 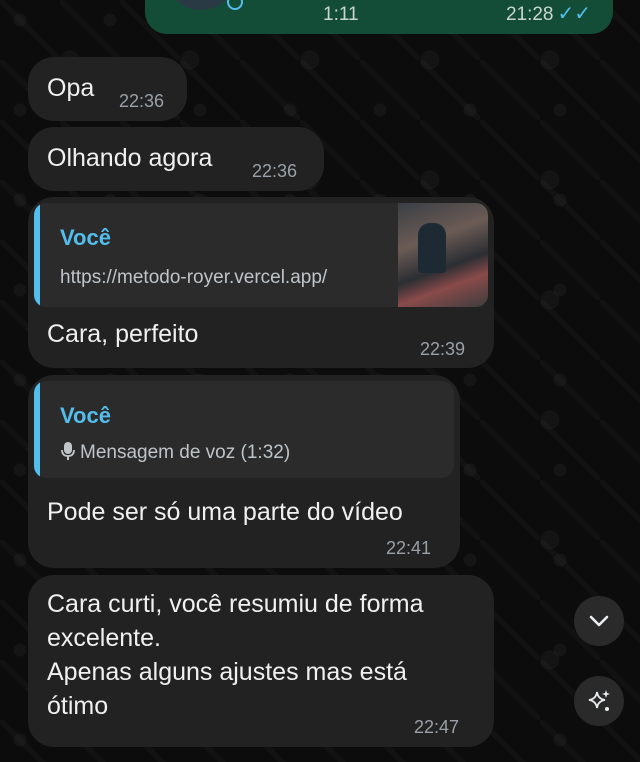 I want to click on message-text: Cara, perfeito, so click(x=123, y=334).